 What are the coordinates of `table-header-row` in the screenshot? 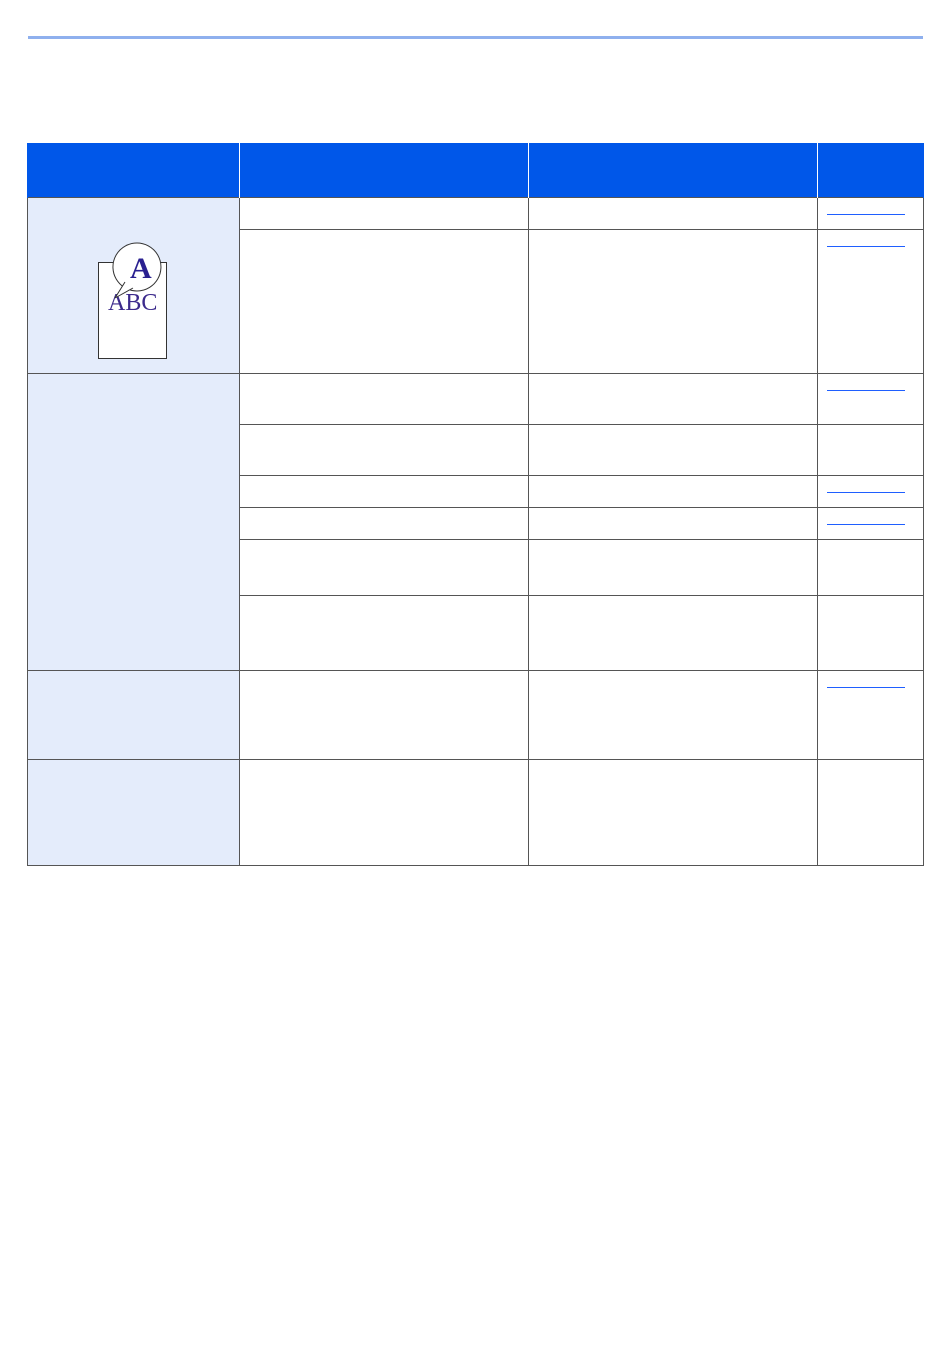 It's located at (475, 170).